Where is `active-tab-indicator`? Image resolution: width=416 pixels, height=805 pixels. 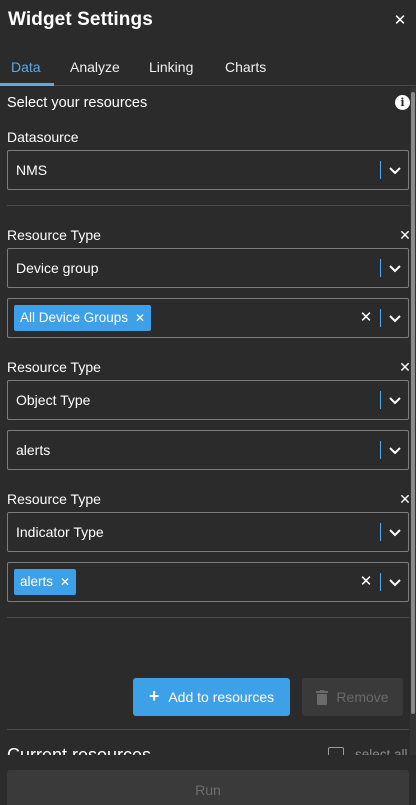
active-tab-indicator is located at coordinates (27, 84).